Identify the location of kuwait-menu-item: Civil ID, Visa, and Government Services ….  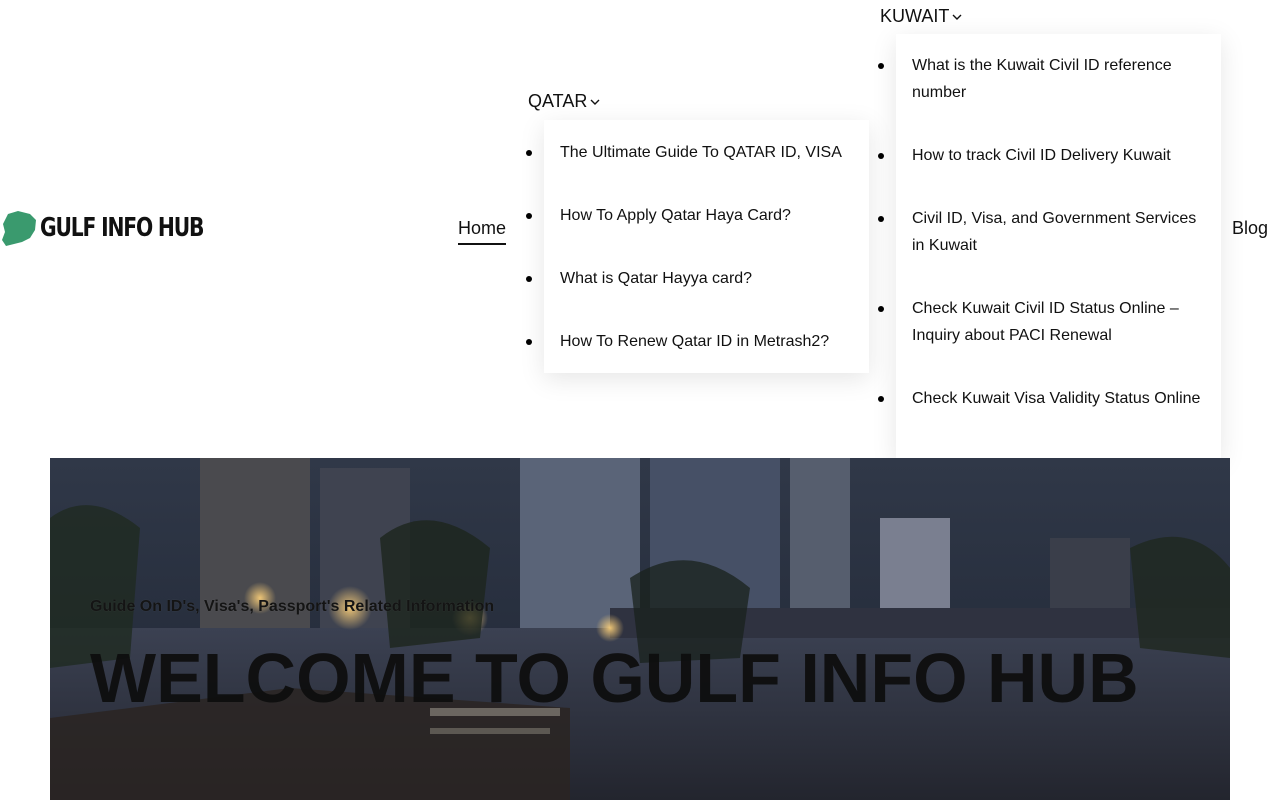
(1049, 232).